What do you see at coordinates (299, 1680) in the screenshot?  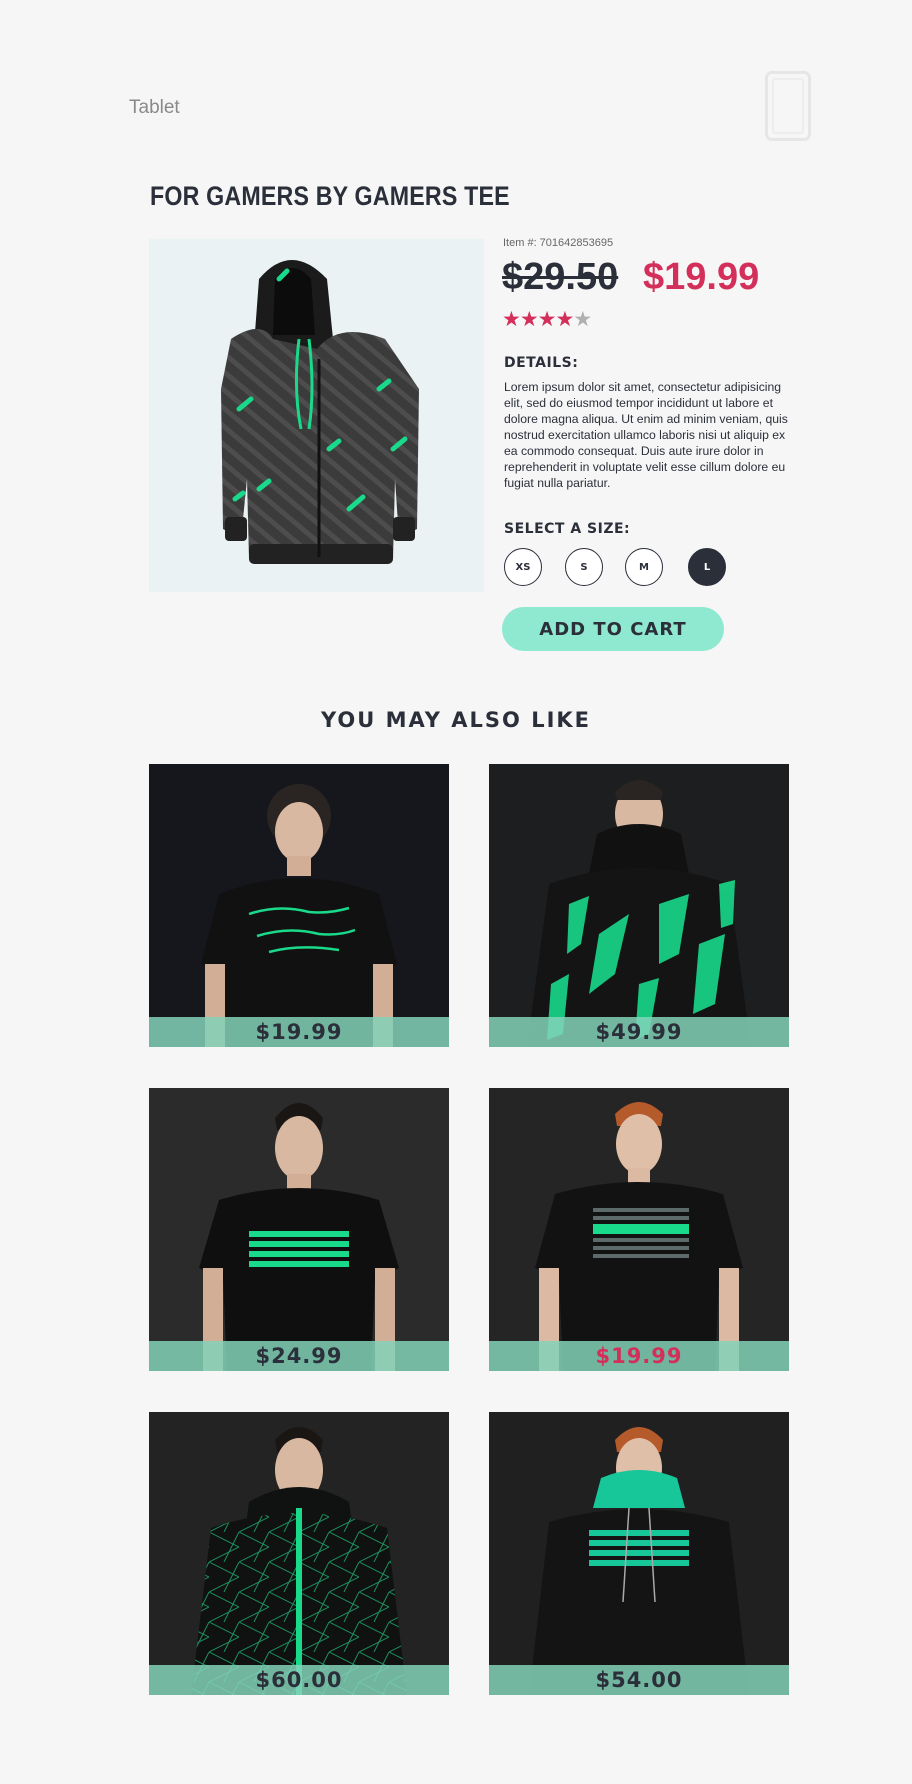 I see `product-price: $60.00` at bounding box center [299, 1680].